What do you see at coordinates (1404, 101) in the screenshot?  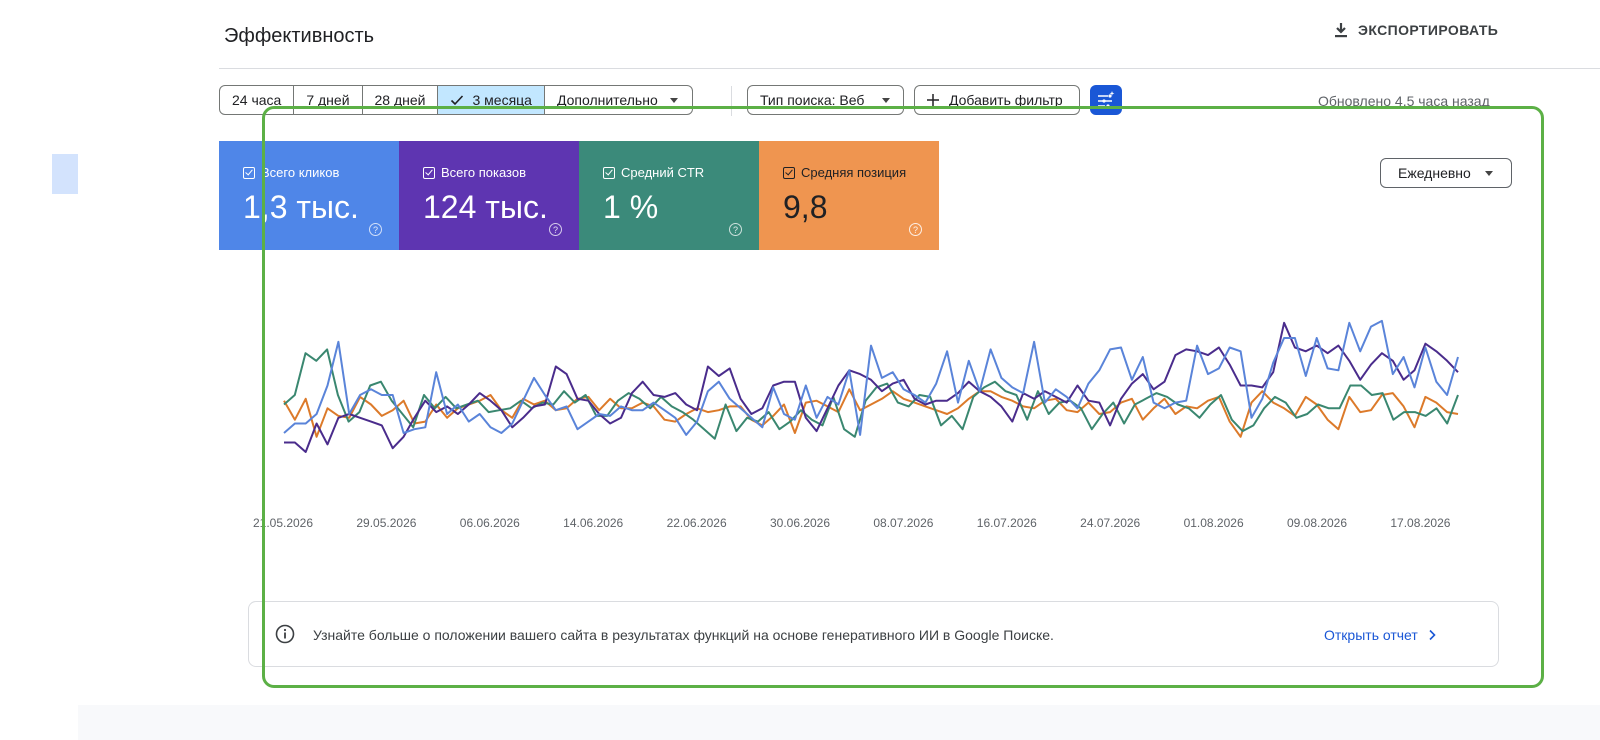 I see `last-updated-text: Обновлено 4,5 часа назад` at bounding box center [1404, 101].